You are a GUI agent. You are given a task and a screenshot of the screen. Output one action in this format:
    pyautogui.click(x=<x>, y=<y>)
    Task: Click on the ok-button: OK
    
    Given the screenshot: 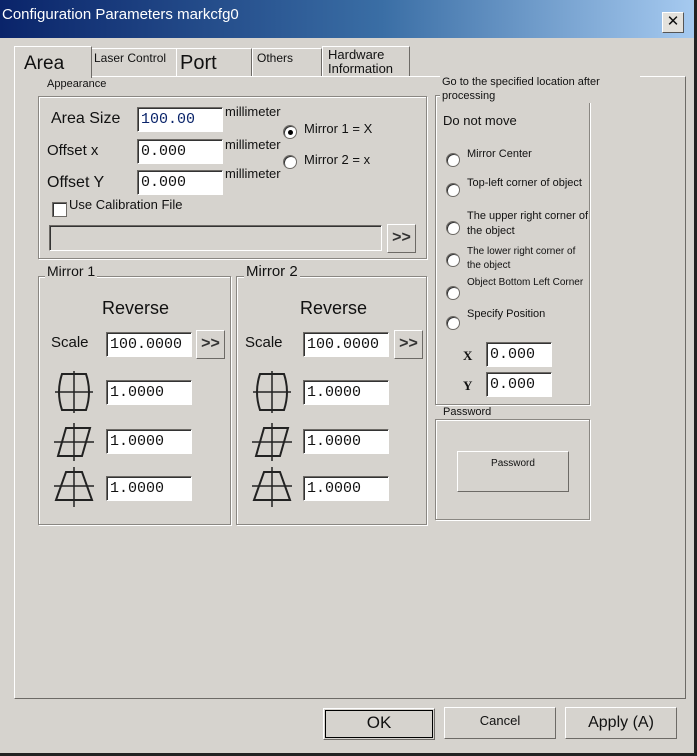 What is the action you would take?
    pyautogui.click(x=379, y=724)
    